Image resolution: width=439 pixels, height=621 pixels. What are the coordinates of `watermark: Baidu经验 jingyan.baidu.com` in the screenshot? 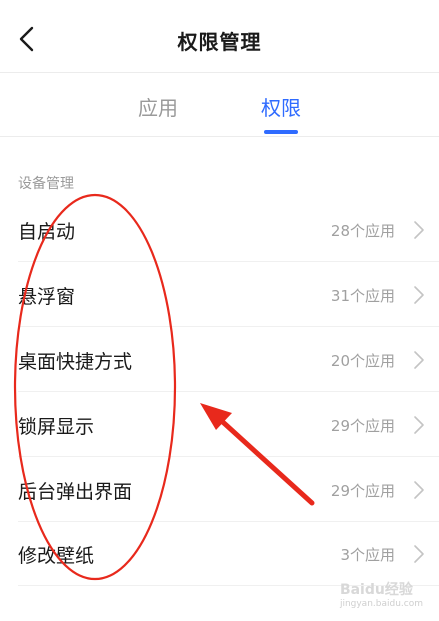 It's located at (381, 594).